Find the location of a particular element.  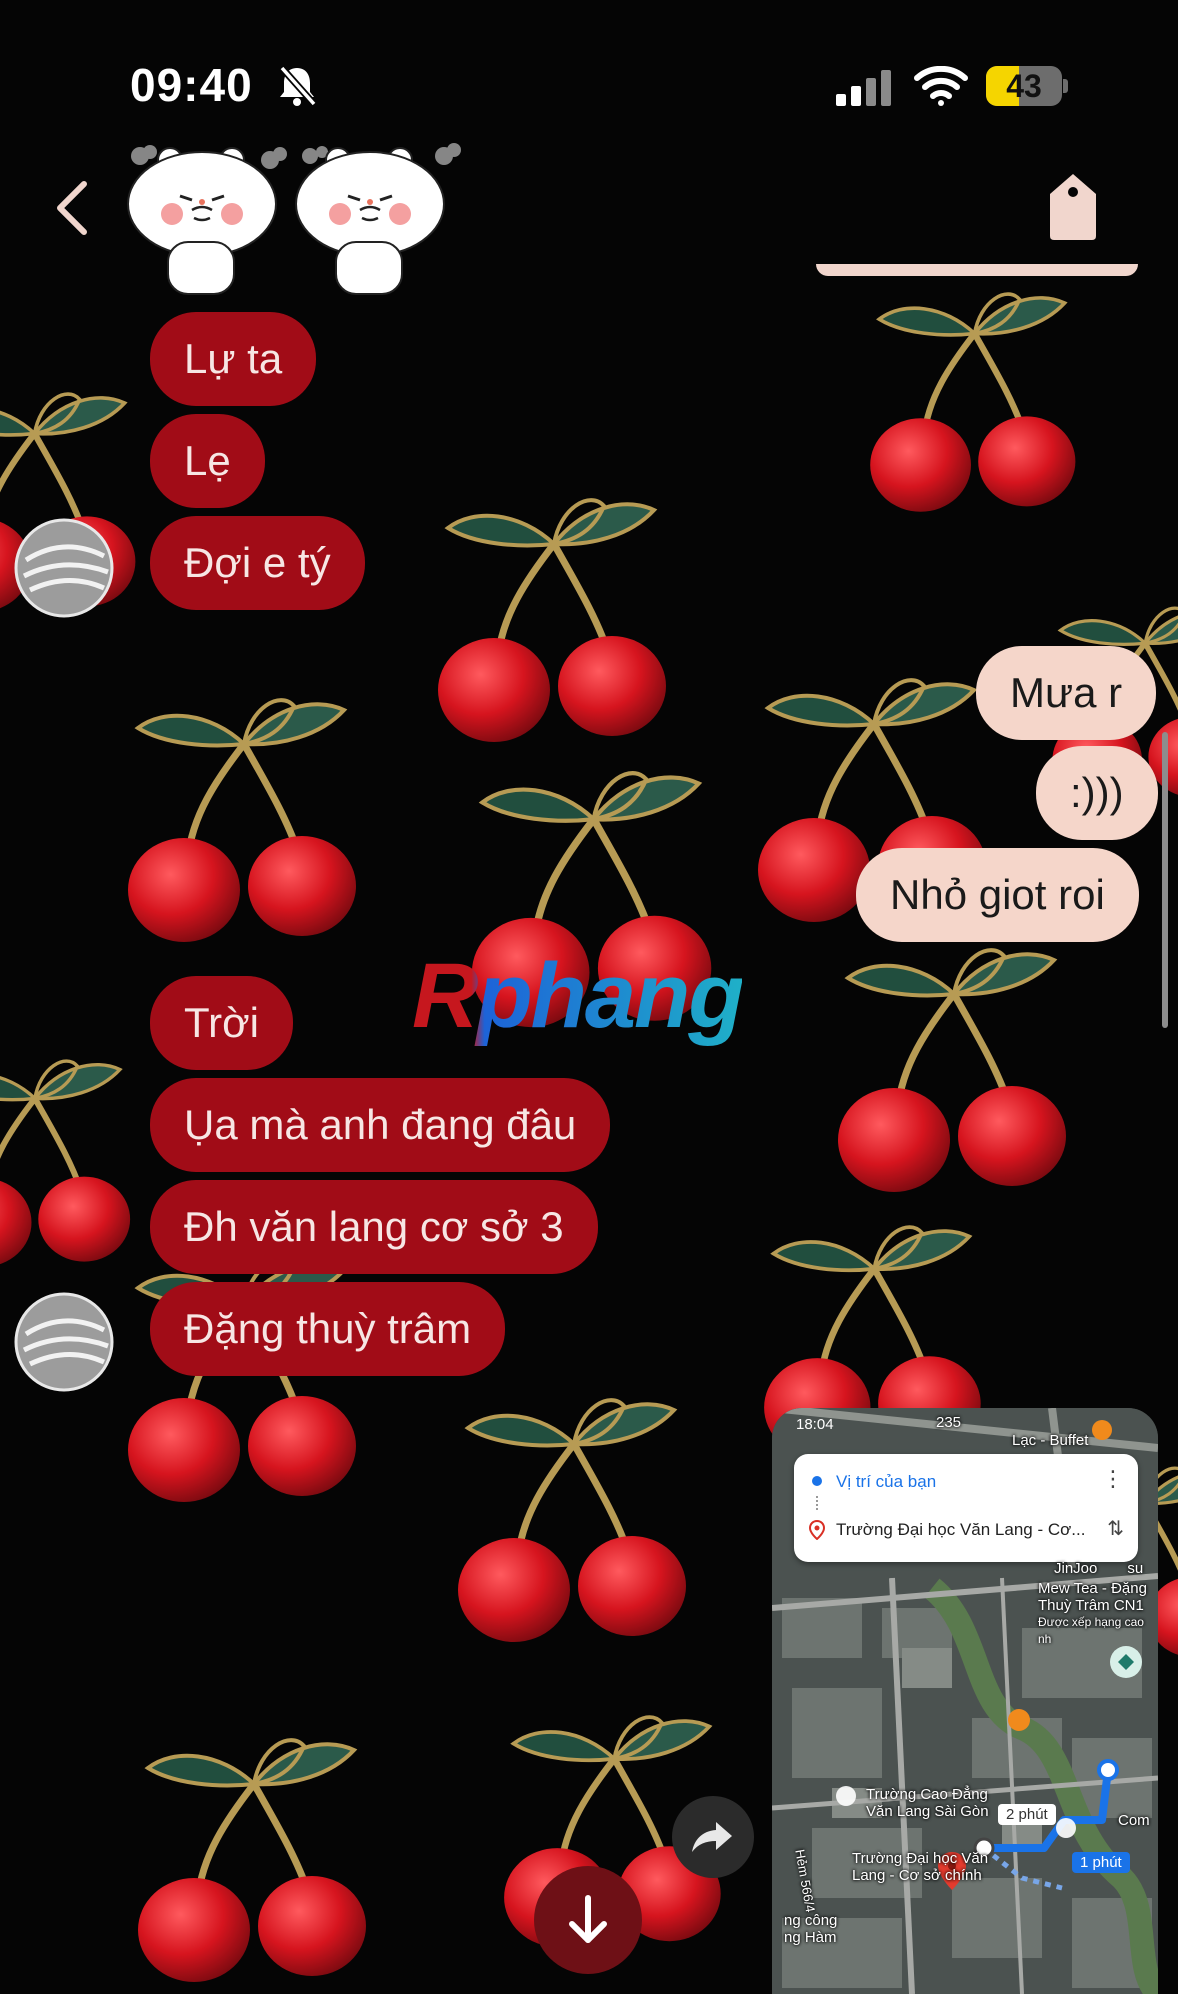

origin-dot-icon is located at coordinates (817, 1481).